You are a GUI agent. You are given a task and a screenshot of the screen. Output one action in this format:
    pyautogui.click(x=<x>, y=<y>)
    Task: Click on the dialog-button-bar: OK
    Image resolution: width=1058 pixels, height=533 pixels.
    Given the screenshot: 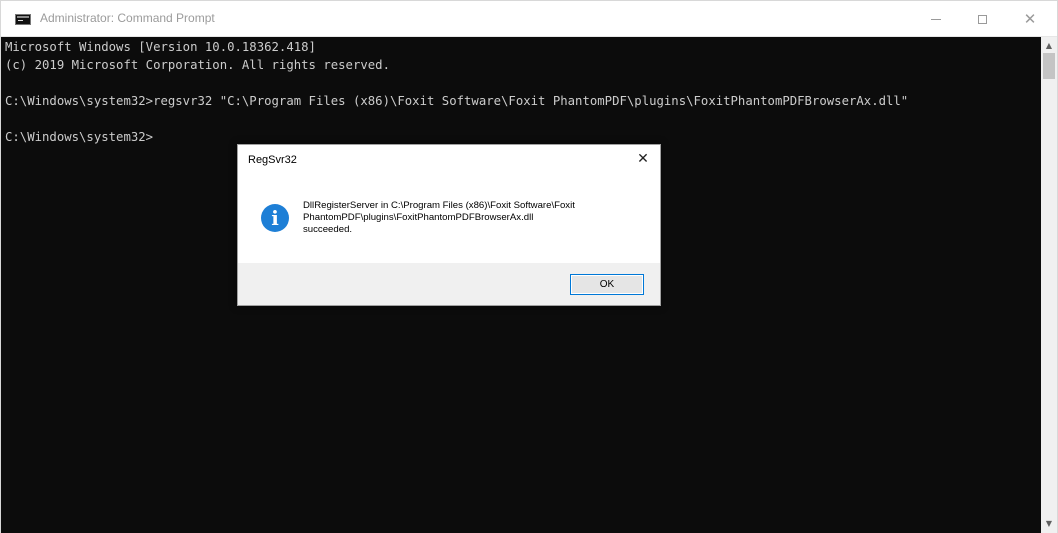 What is the action you would take?
    pyautogui.click(x=449, y=284)
    